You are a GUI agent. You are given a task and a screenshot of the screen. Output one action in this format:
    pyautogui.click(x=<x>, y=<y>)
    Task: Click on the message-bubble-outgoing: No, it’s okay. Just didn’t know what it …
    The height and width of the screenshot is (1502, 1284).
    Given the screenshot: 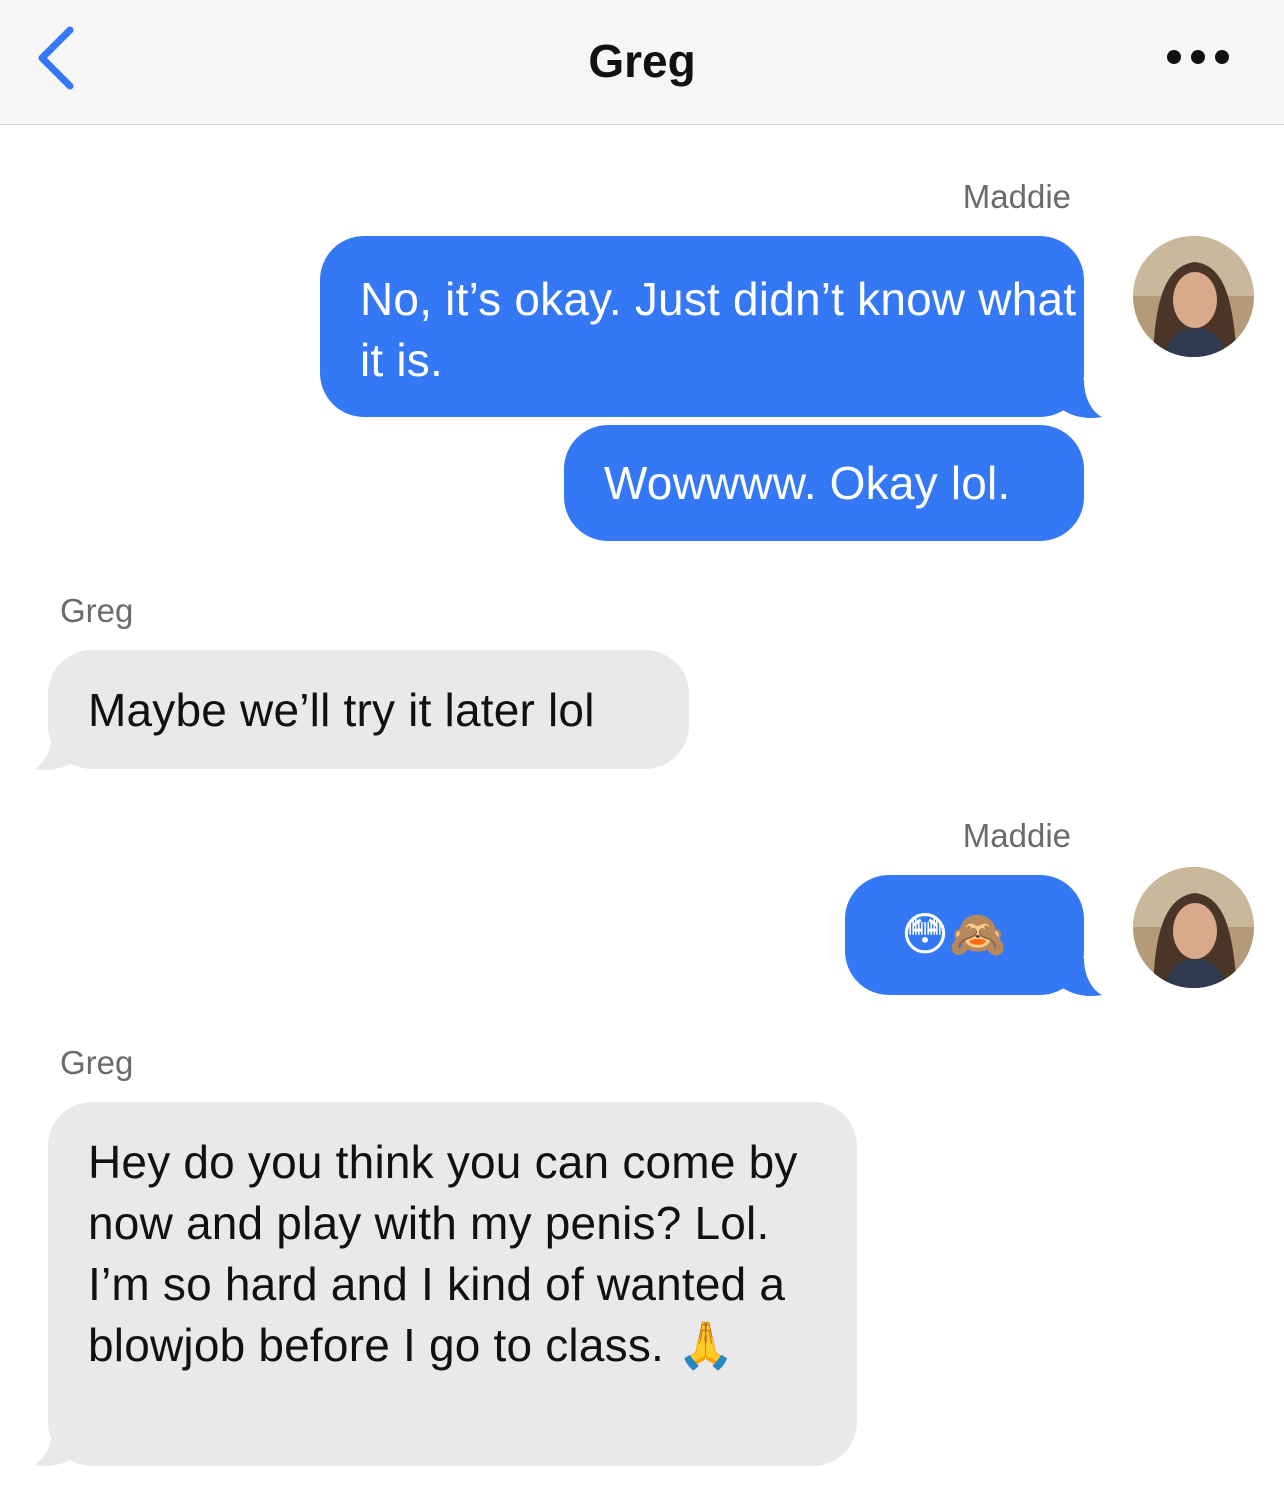 What is the action you would take?
    pyautogui.click(x=702, y=326)
    